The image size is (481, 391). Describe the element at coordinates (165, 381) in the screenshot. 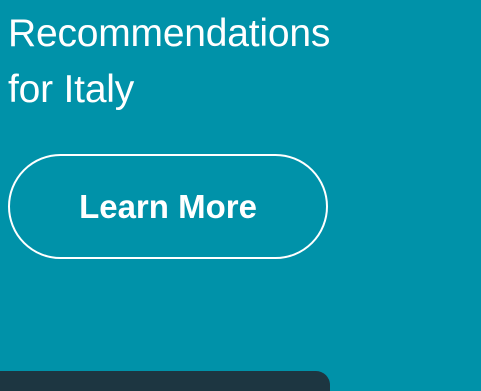

I see `bottom-dark-shape` at that location.